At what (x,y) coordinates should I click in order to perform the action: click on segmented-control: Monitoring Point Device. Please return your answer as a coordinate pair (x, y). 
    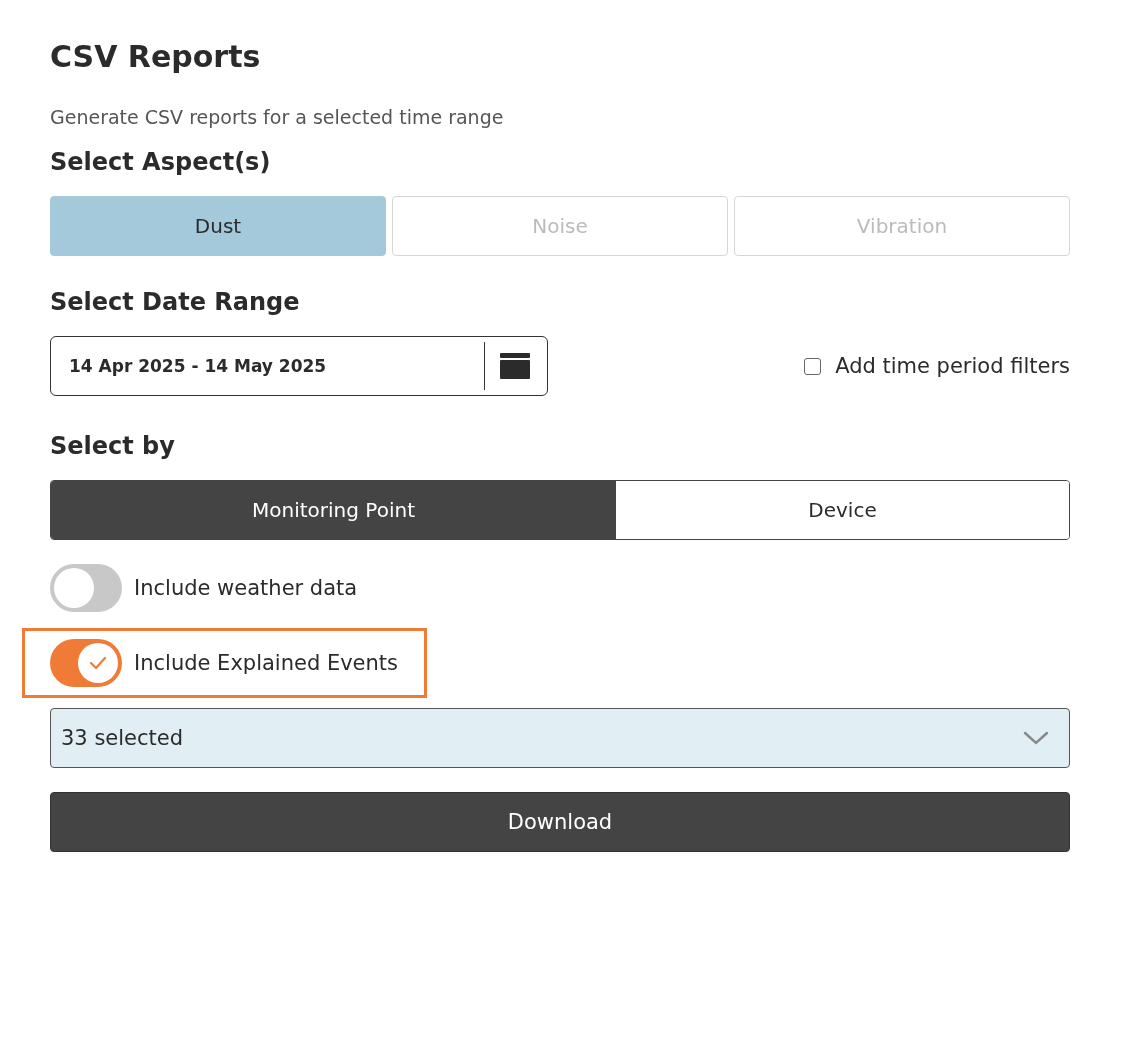
    Looking at the image, I should click on (560, 510).